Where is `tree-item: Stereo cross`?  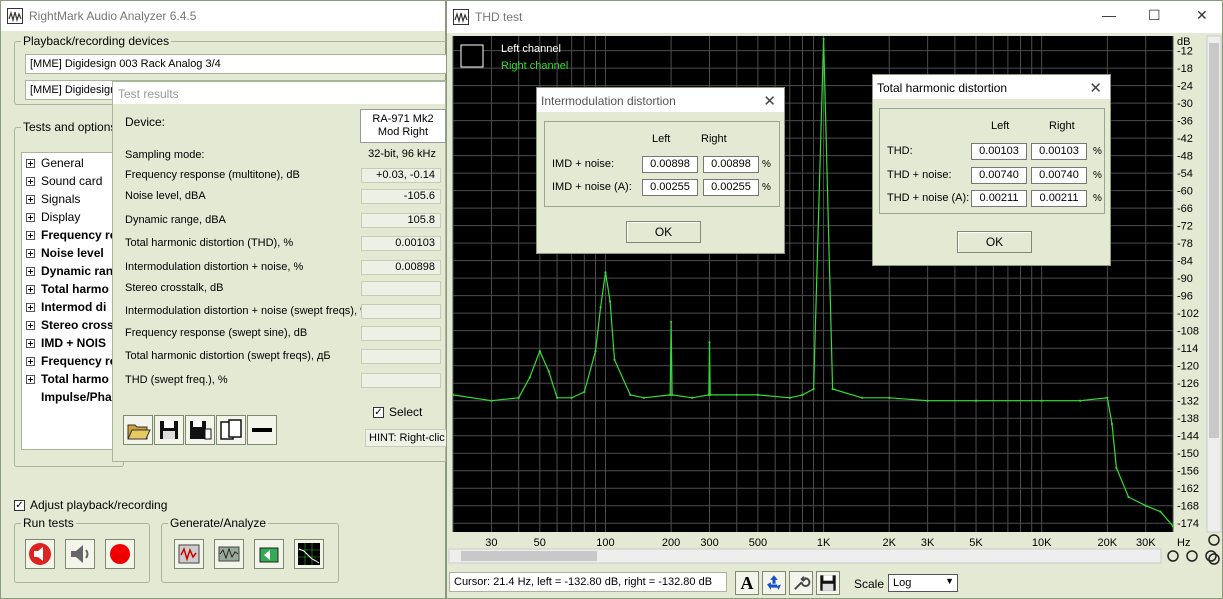
tree-item: Stereo cross is located at coordinates (70, 325).